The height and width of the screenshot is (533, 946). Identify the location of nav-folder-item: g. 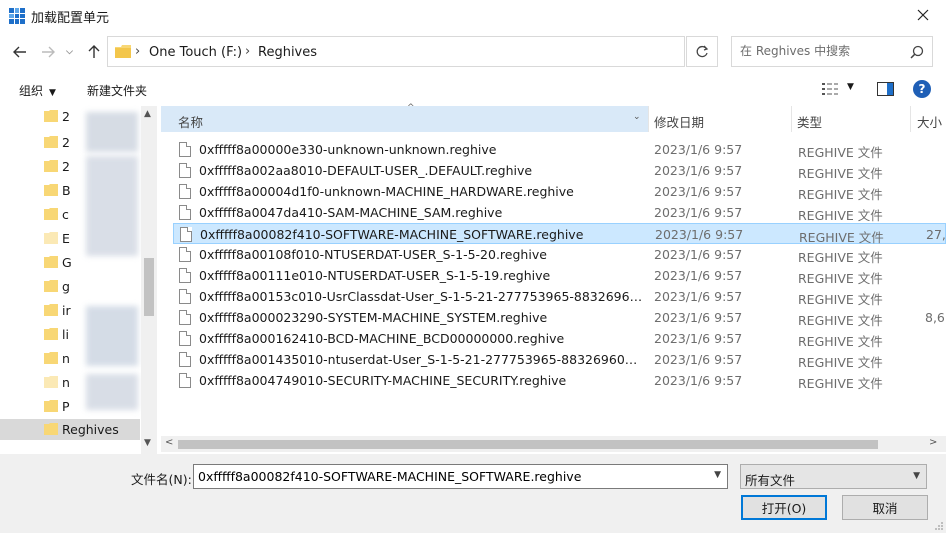
(70, 286).